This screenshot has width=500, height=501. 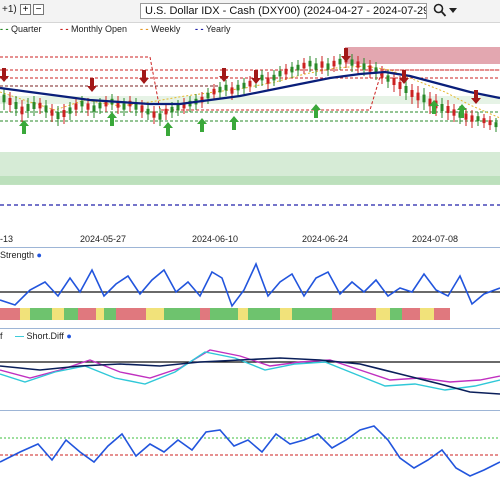 What do you see at coordinates (160, 29) in the screenshot?
I see `legend-item-weekly: - - Weekly` at bounding box center [160, 29].